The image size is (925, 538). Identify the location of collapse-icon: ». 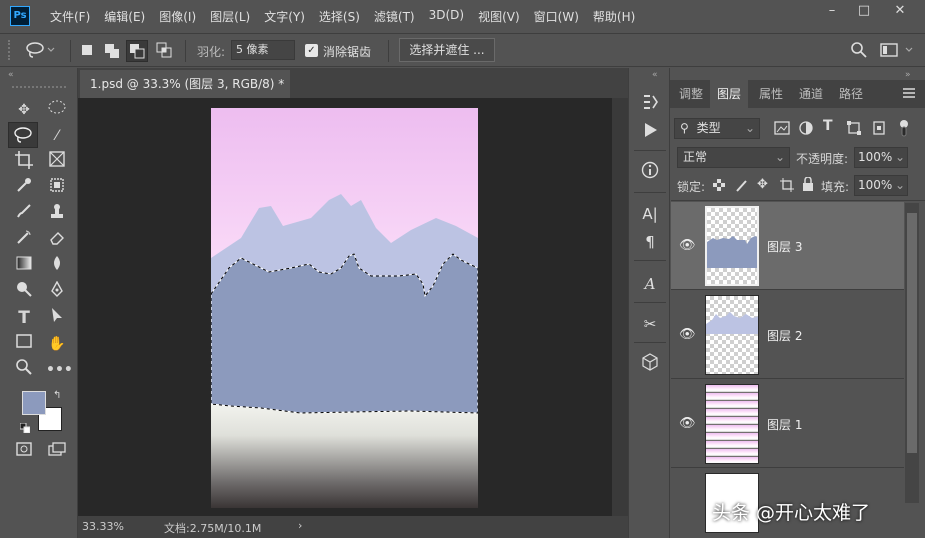
(908, 75).